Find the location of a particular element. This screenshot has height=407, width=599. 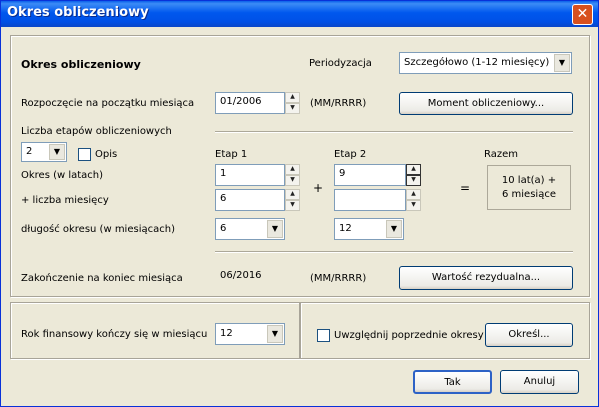

stage2-length-select: 12 ▼ is located at coordinates (369, 229).